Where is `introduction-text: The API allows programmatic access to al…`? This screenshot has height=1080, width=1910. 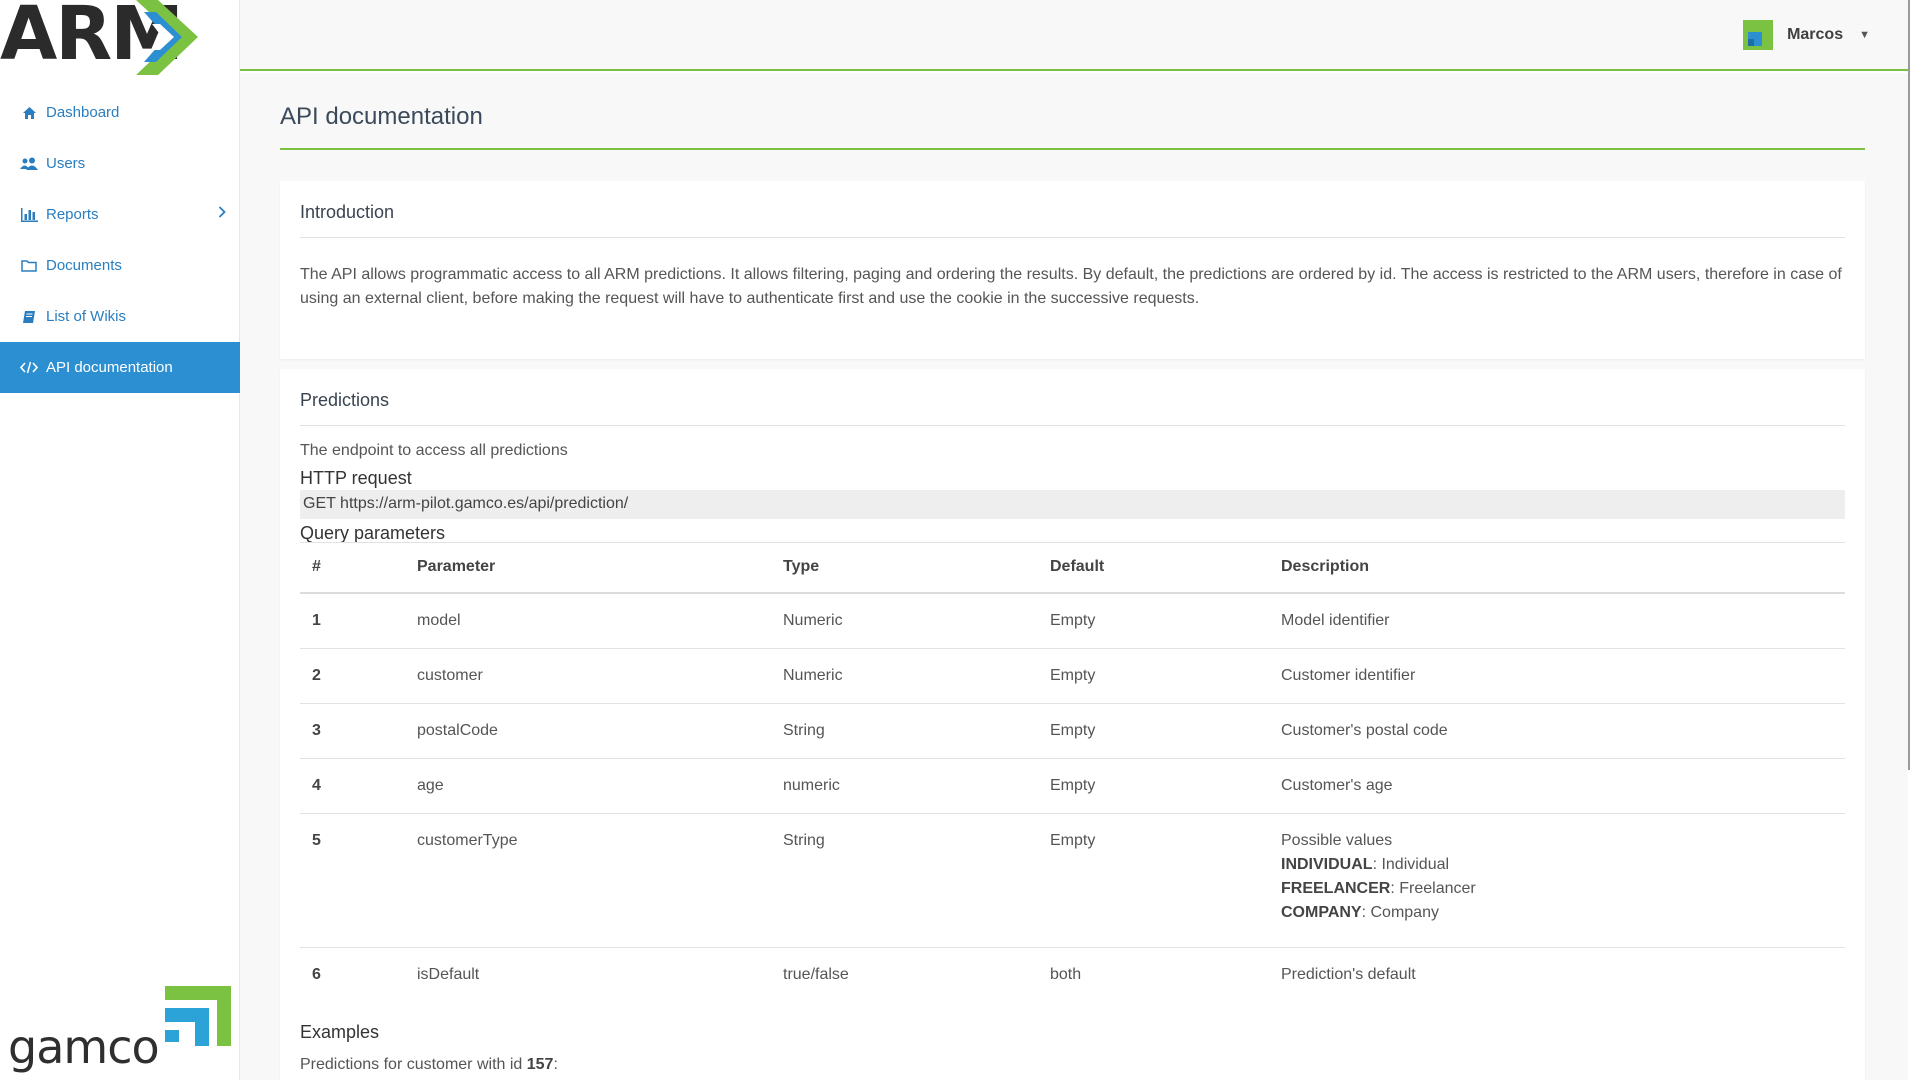
introduction-text: The API allows programmatic access to al… is located at coordinates (1071, 286).